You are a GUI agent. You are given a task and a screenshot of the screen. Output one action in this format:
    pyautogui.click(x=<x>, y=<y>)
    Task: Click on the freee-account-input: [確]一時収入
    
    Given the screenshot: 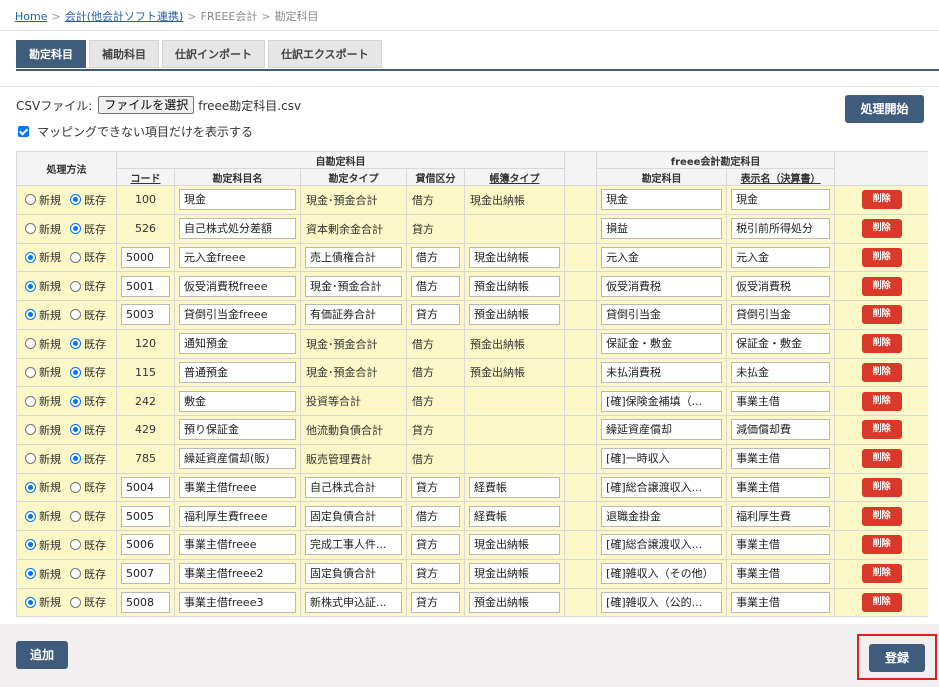 What is the action you would take?
    pyautogui.click(x=662, y=459)
    